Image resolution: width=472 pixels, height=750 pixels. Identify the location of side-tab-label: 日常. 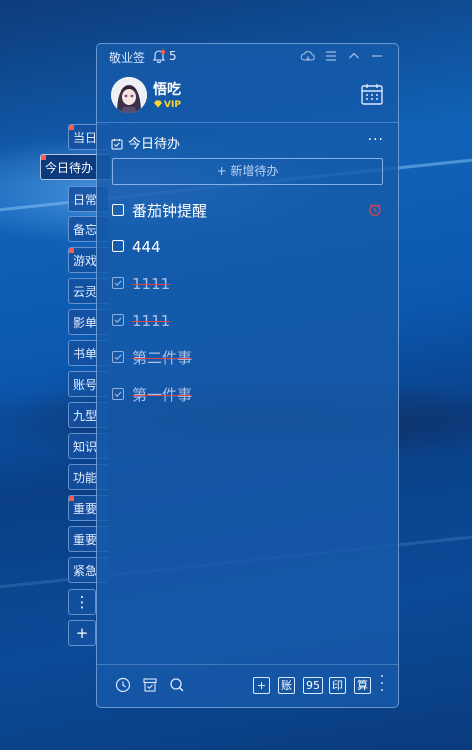
(85, 200).